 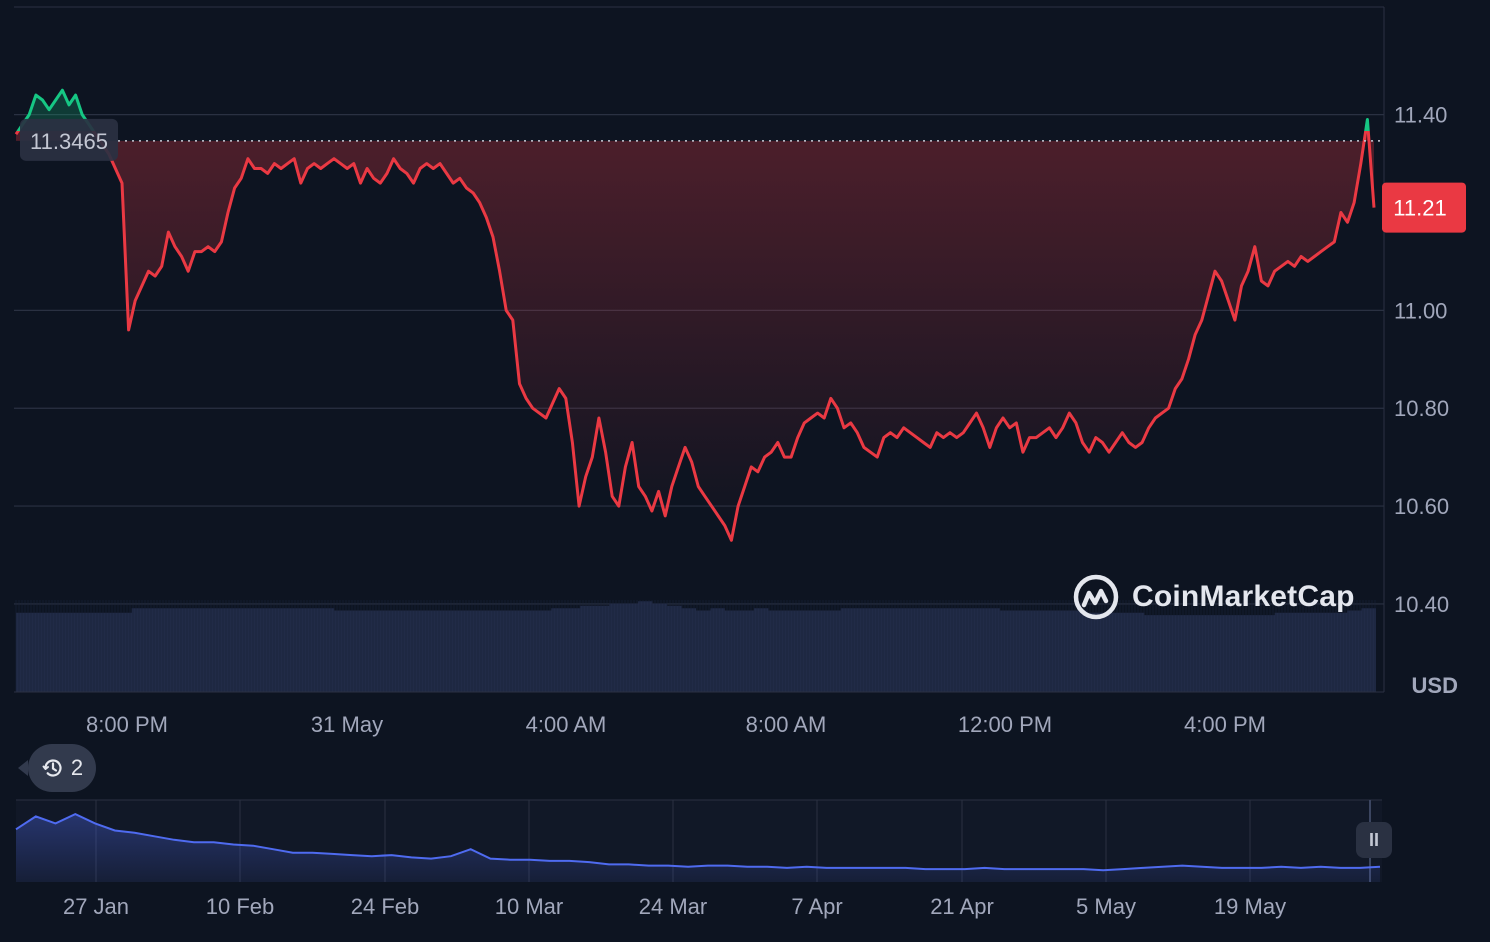 I want to click on history-button: 2, so click(x=57, y=768).